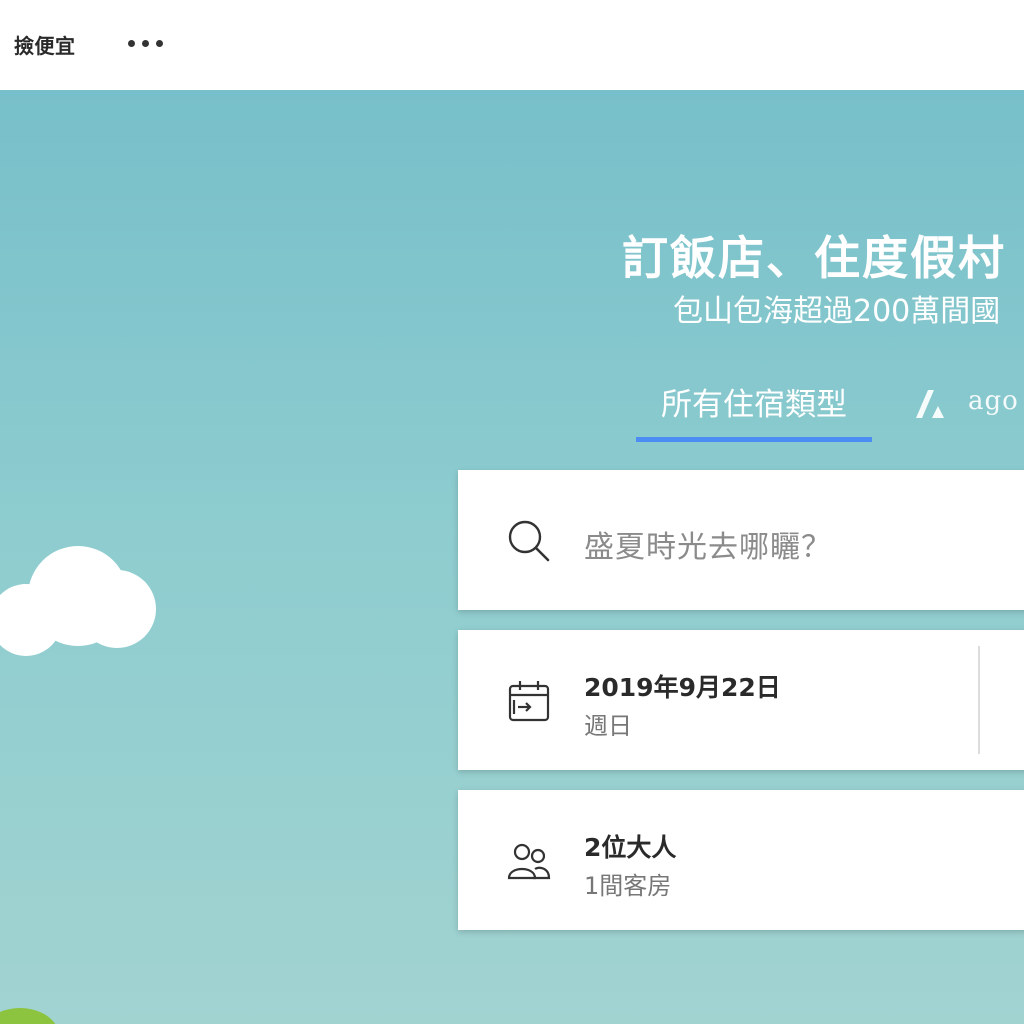  What do you see at coordinates (754, 439) in the screenshot?
I see `active-tab-underline` at bounding box center [754, 439].